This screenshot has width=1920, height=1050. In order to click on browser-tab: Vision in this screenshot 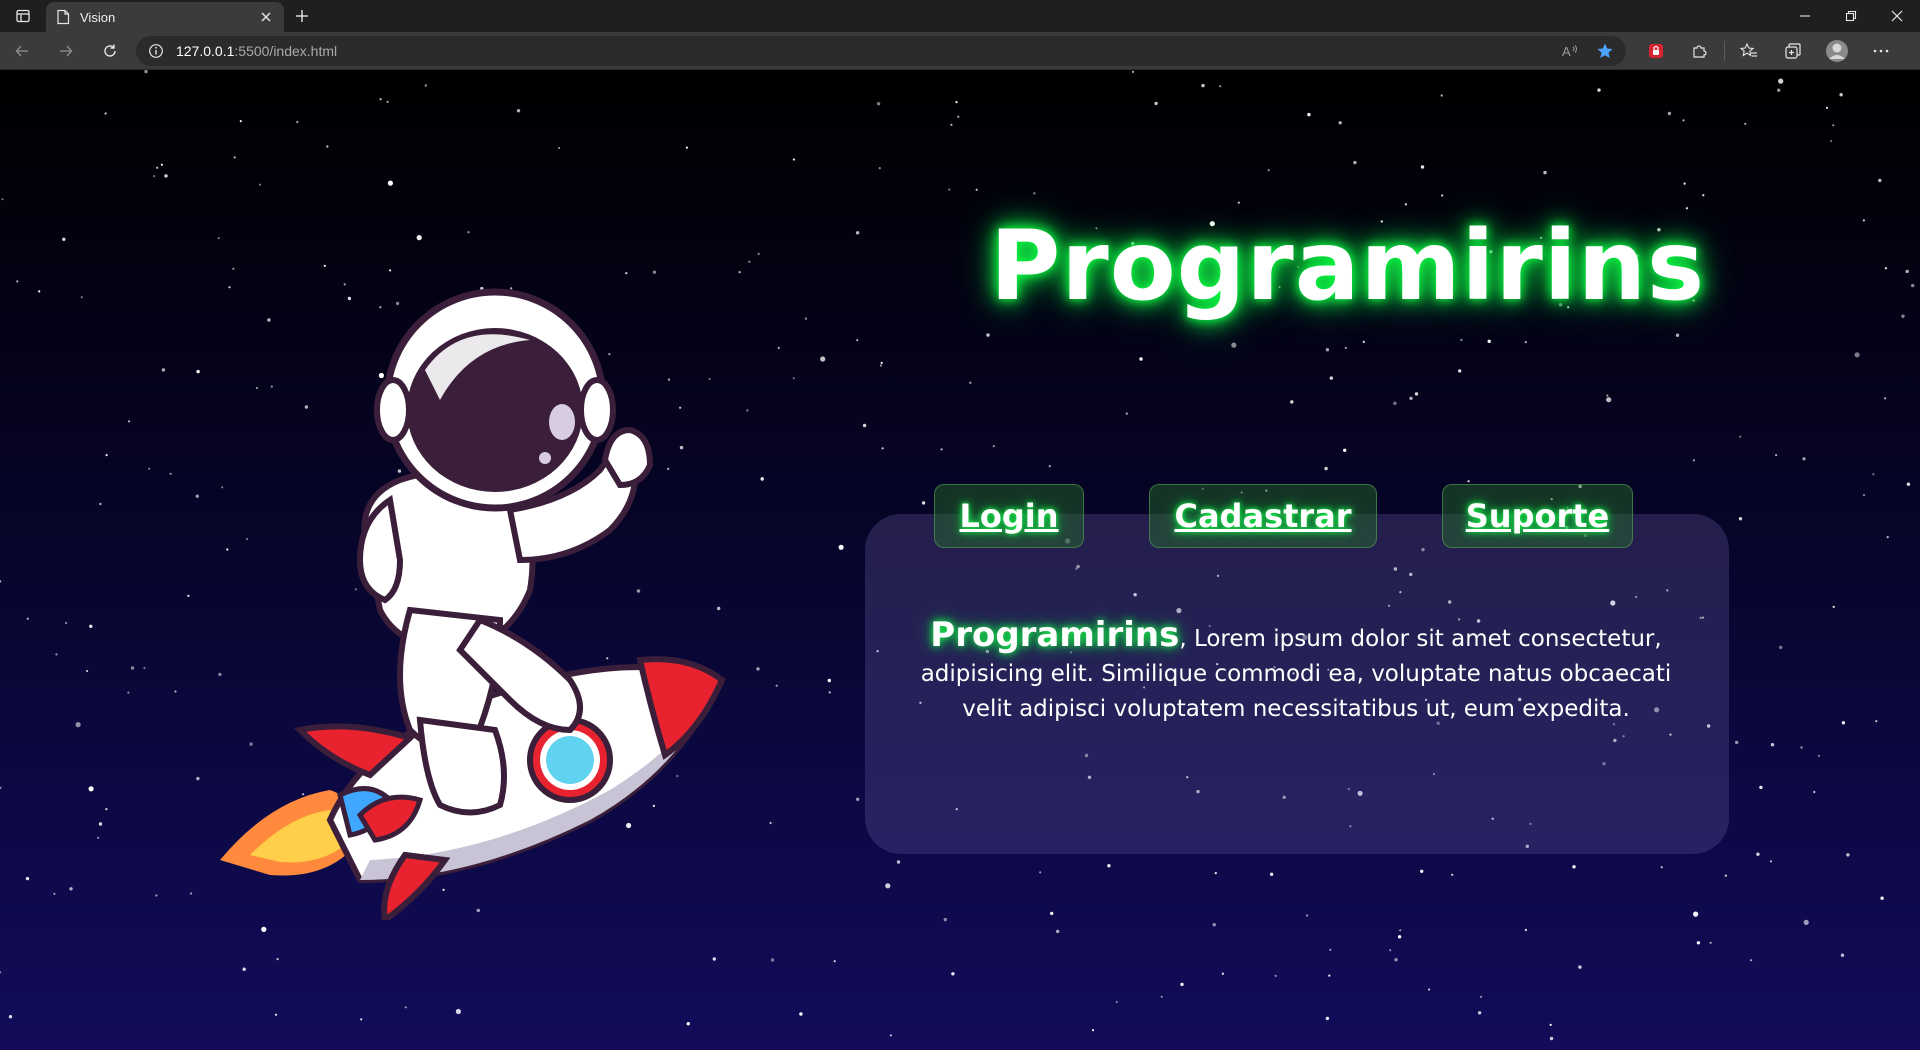, I will do `click(165, 17)`.